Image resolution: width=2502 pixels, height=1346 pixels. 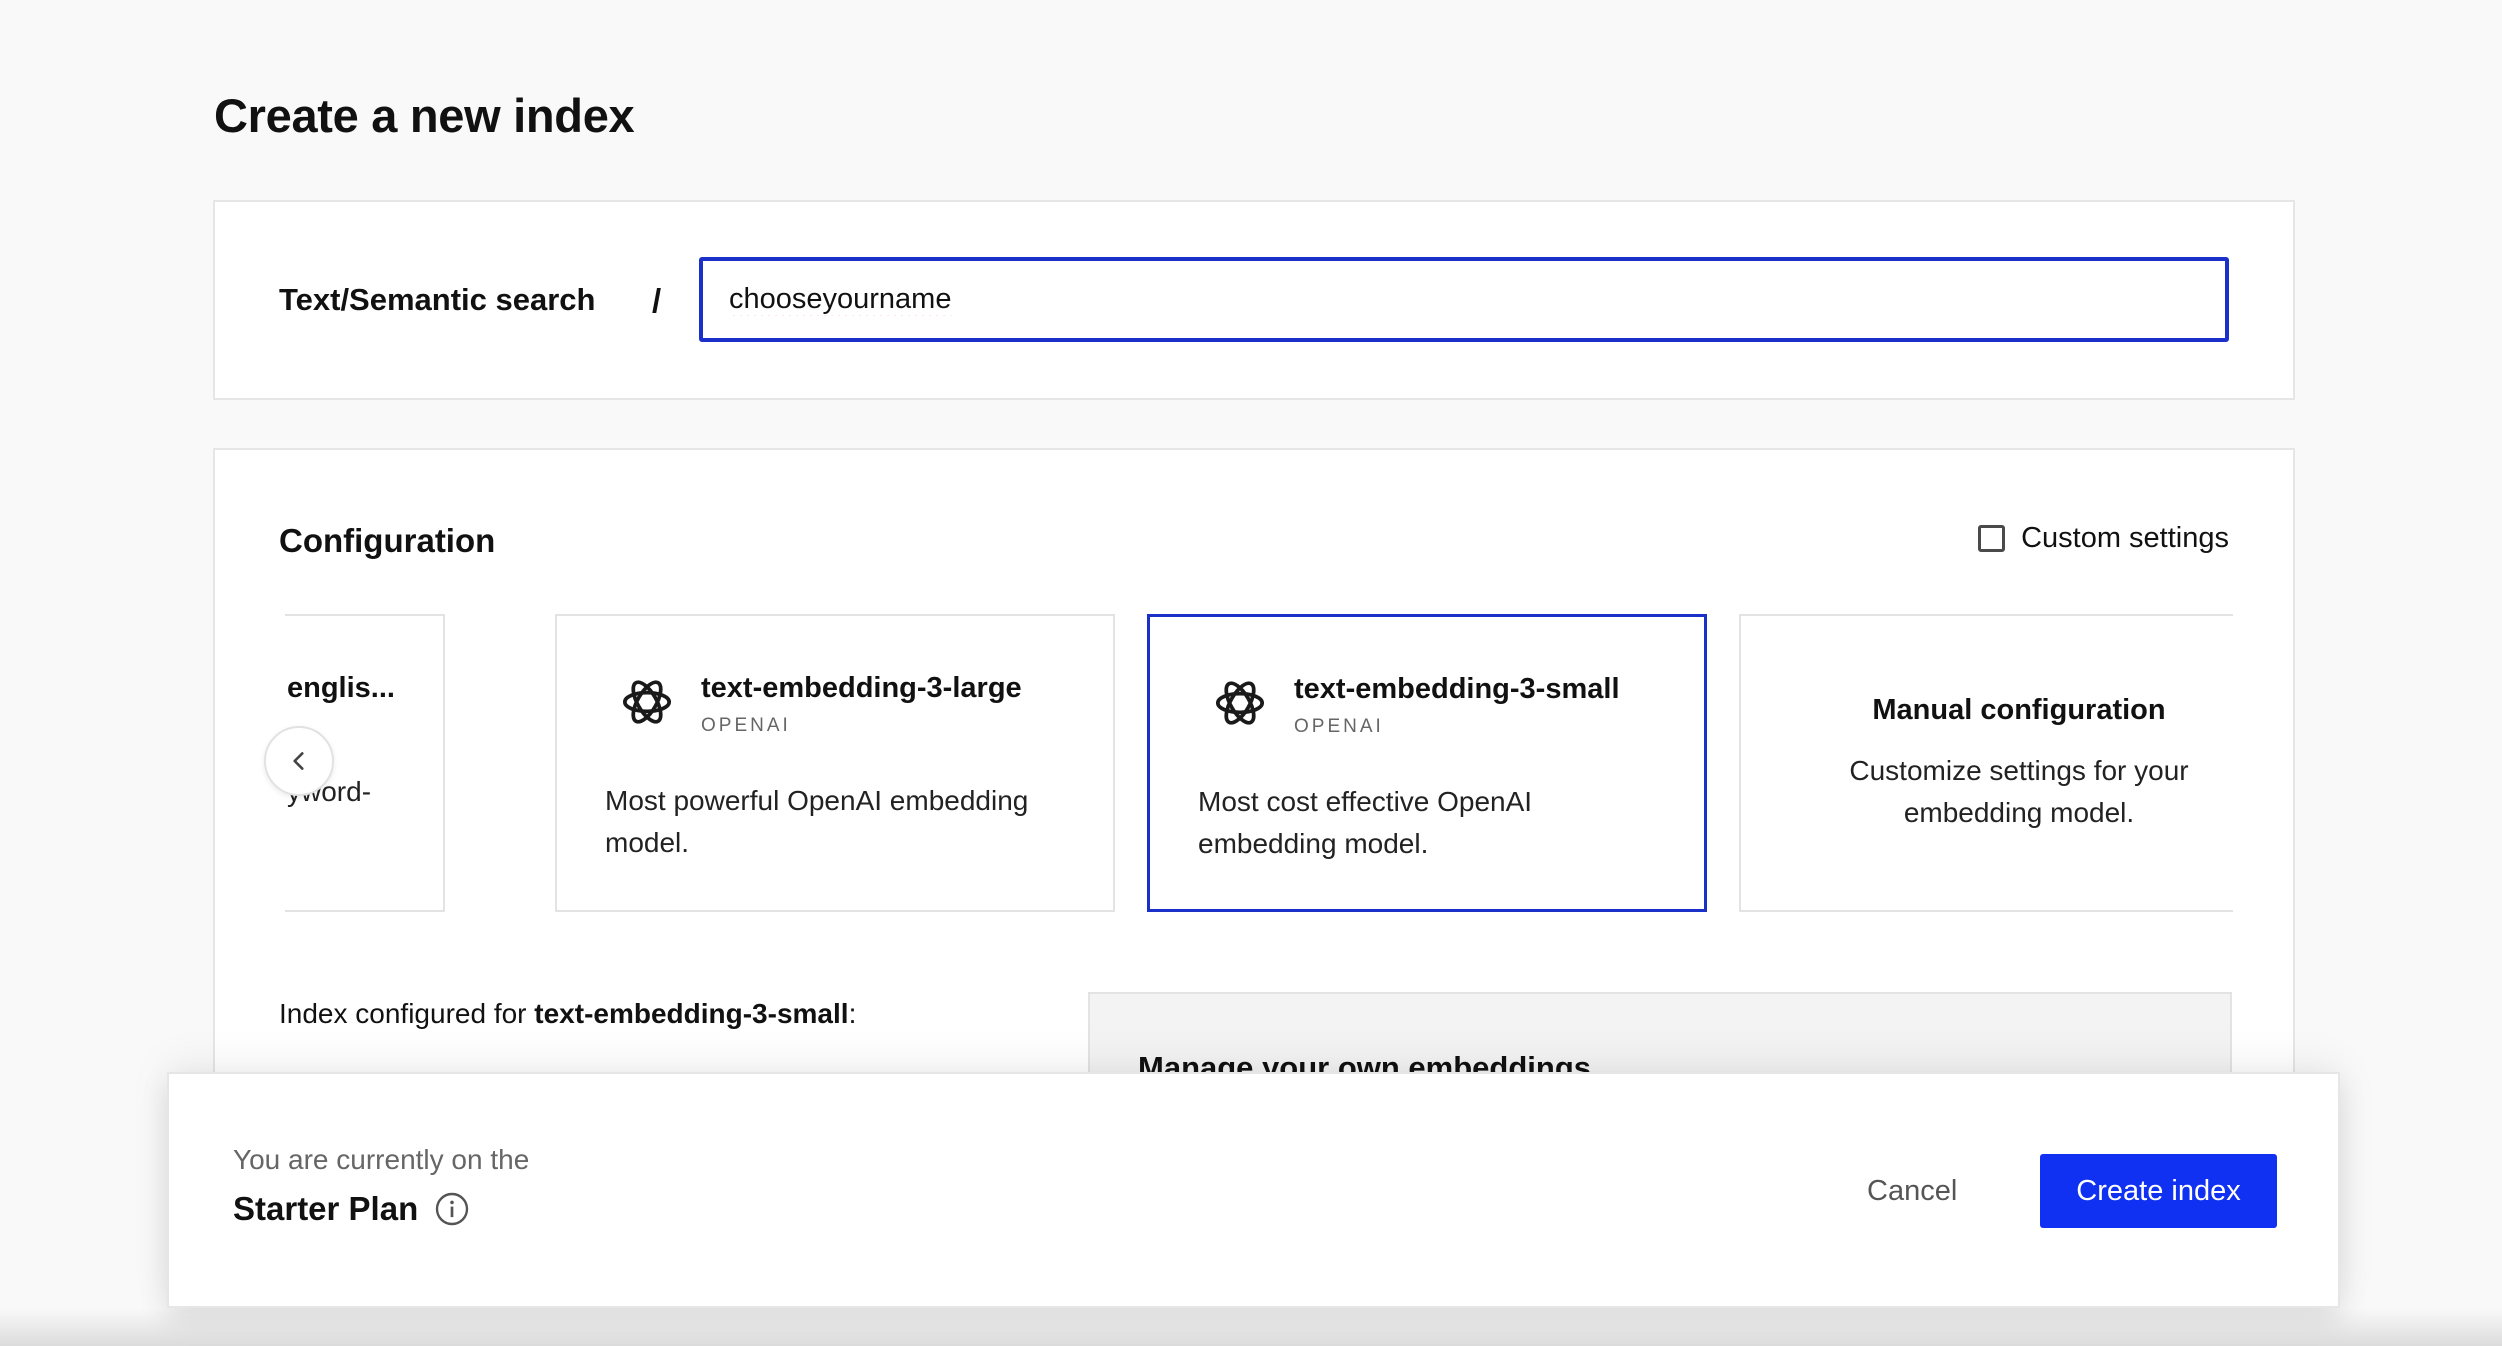 I want to click on model-card-name: Manual configuration, so click(x=2019, y=710).